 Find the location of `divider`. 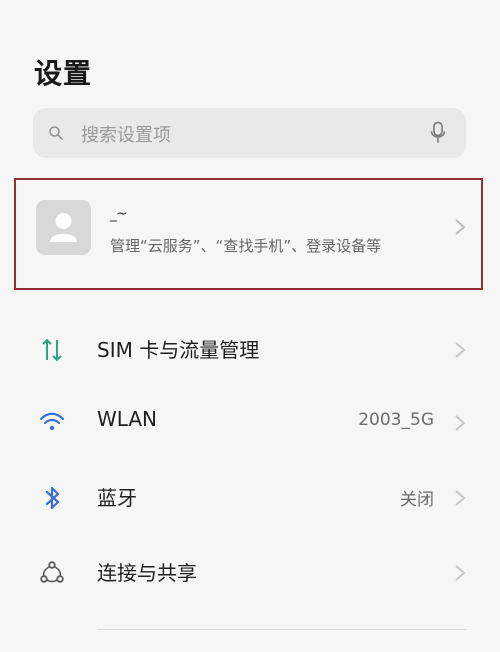

divider is located at coordinates (282, 629).